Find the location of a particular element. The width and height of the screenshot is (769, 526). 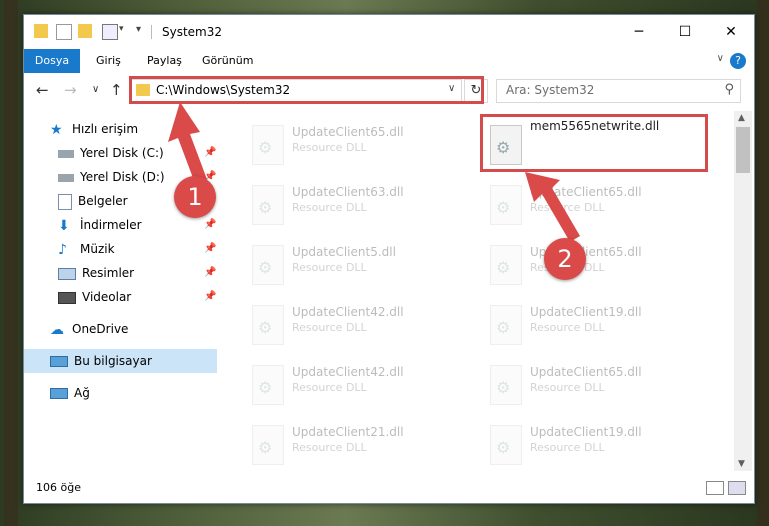

step-2-badge: 2 is located at coordinates (565, 259).